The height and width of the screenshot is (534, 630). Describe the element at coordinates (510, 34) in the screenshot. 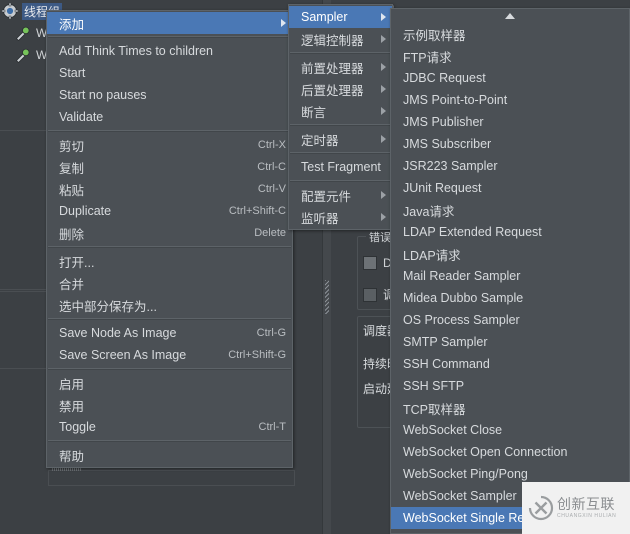

I see `menu-item-0: 示例取样器` at that location.